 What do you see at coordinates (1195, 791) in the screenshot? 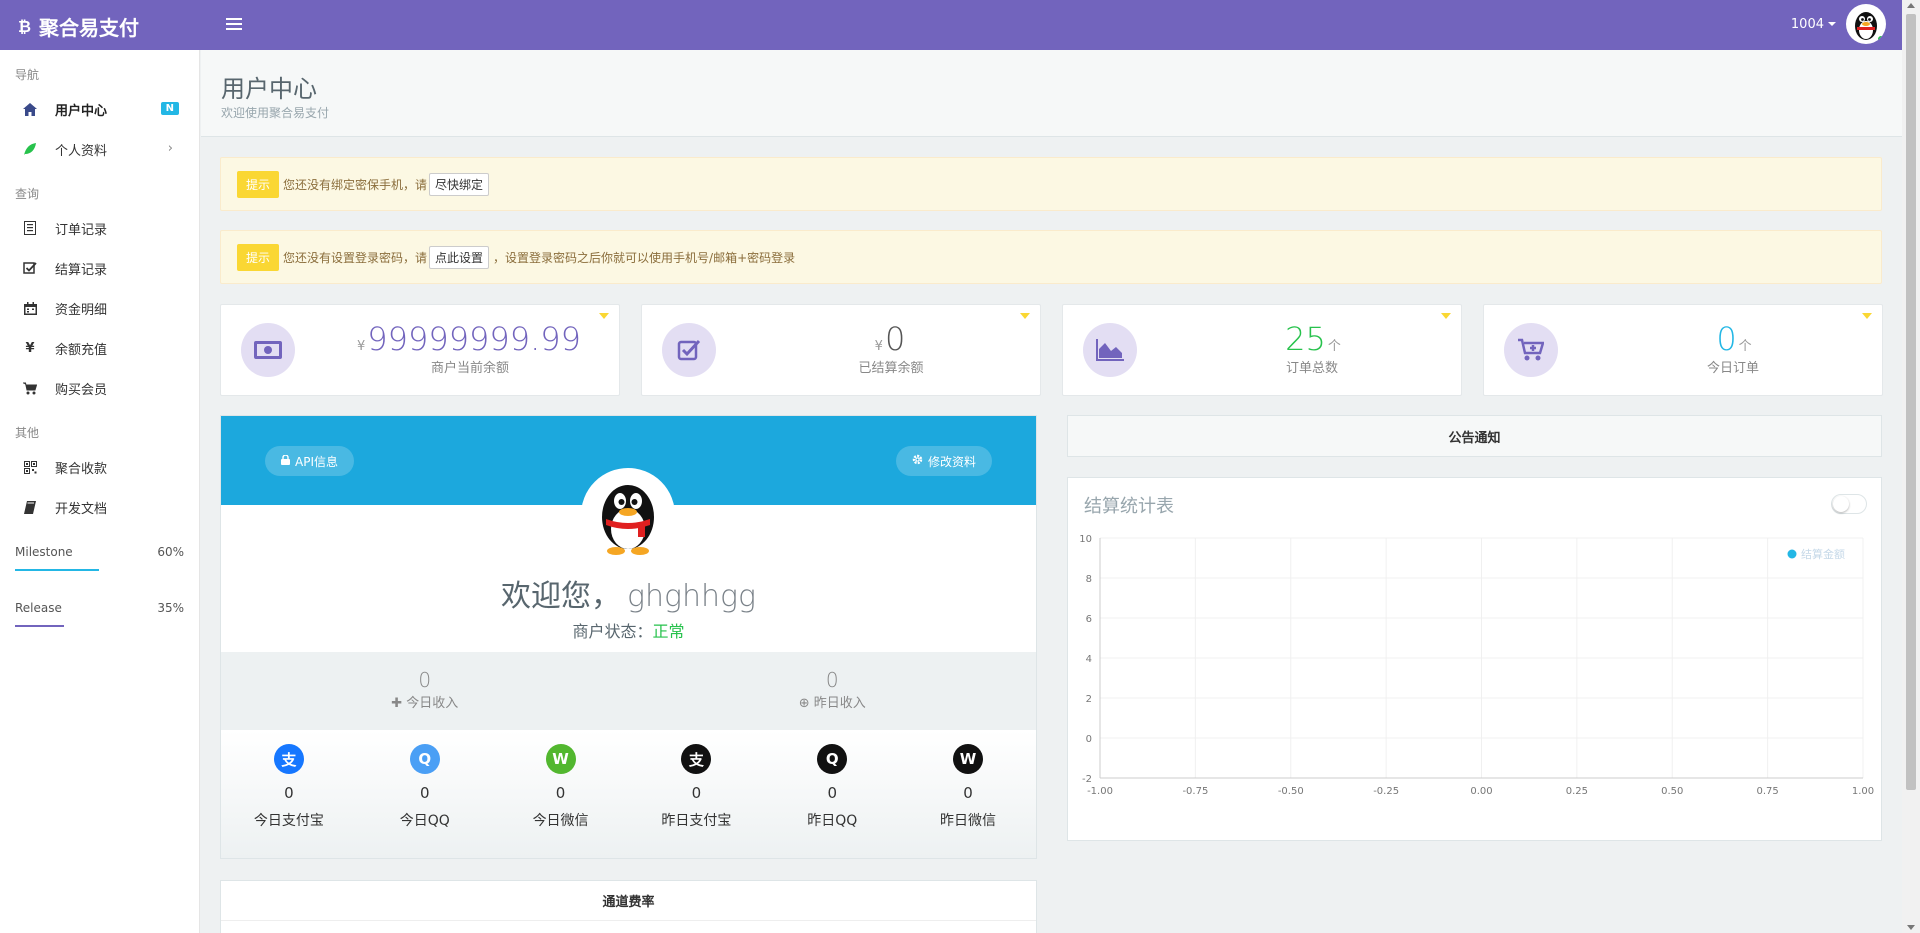
I see `x-tick-label: -0.75` at bounding box center [1195, 791].